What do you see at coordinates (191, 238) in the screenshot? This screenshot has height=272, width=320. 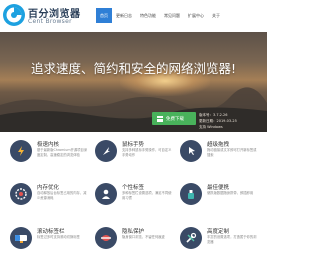 I see `tools-icon` at bounding box center [191, 238].